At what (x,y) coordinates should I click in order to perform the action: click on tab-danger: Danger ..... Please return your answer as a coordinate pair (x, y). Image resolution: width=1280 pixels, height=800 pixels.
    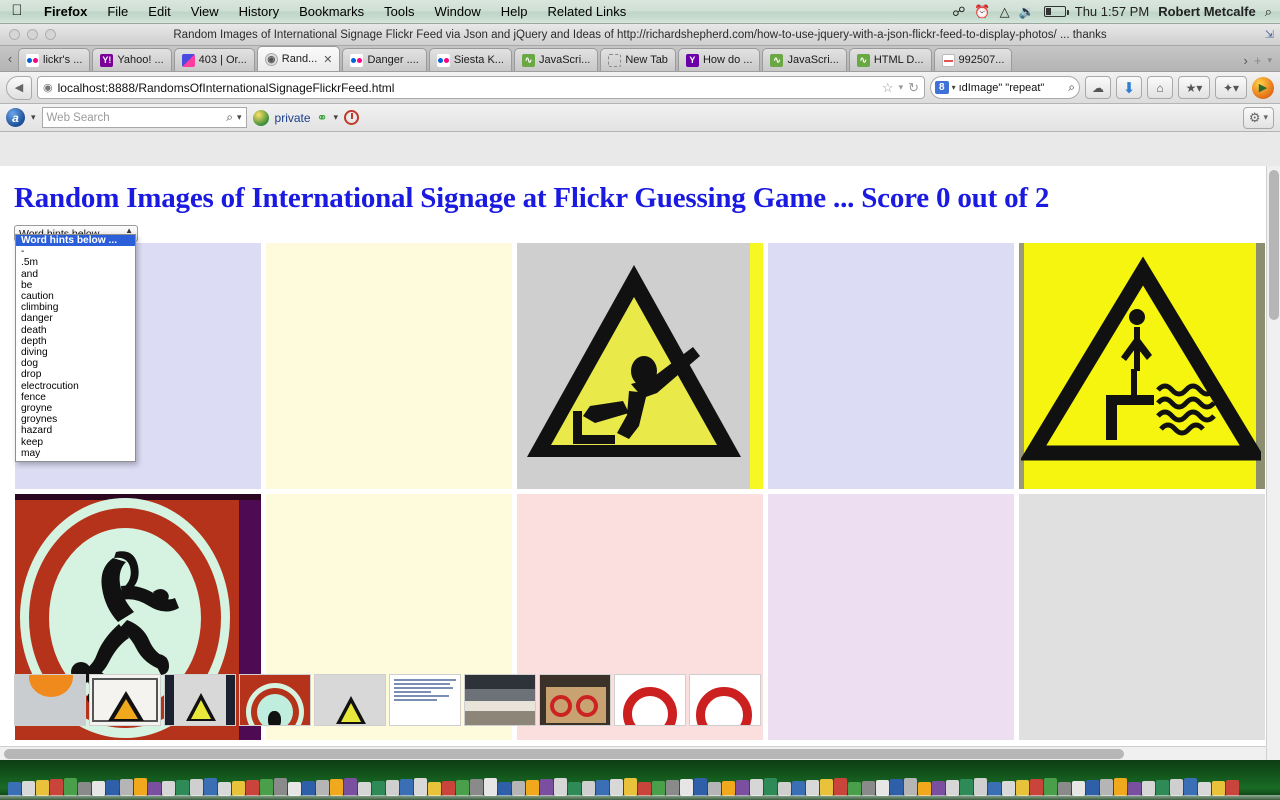
    Looking at the image, I should click on (384, 59).